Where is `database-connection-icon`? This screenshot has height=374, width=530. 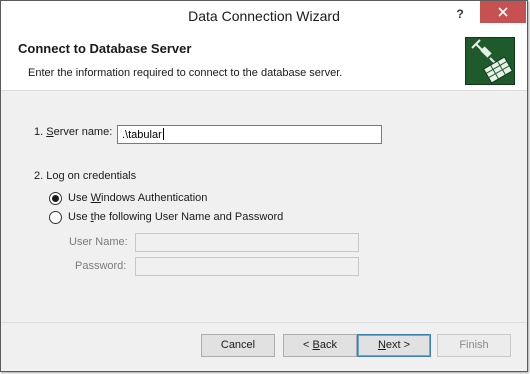 database-connection-icon is located at coordinates (490, 61).